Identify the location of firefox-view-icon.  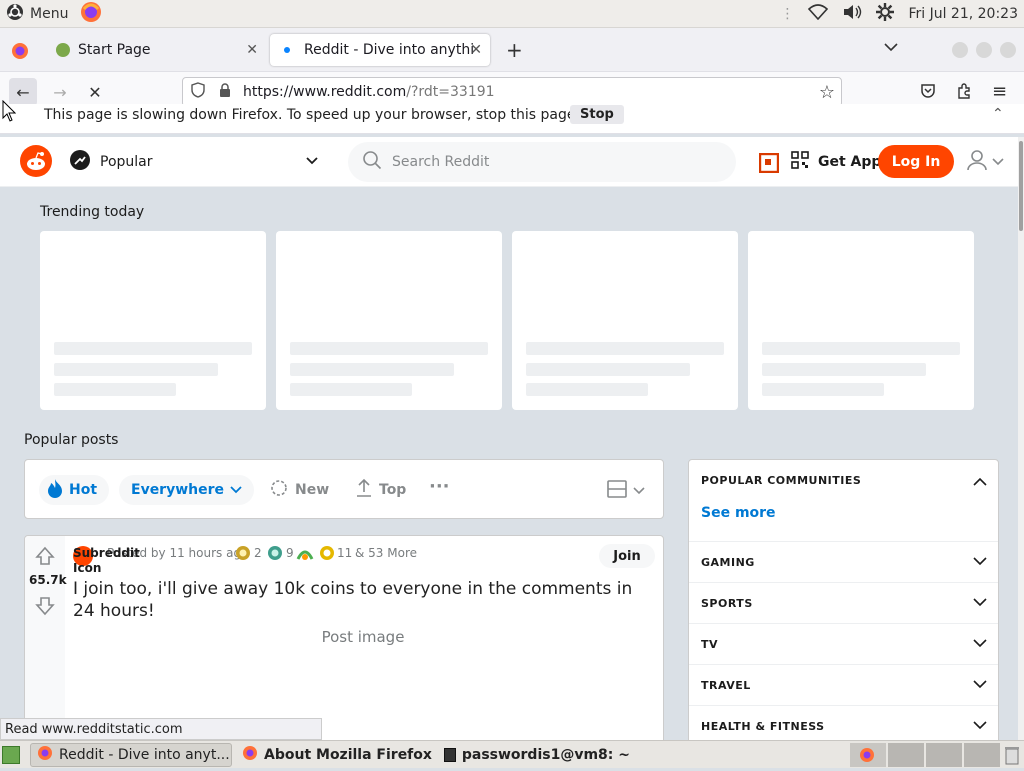
(20, 53).